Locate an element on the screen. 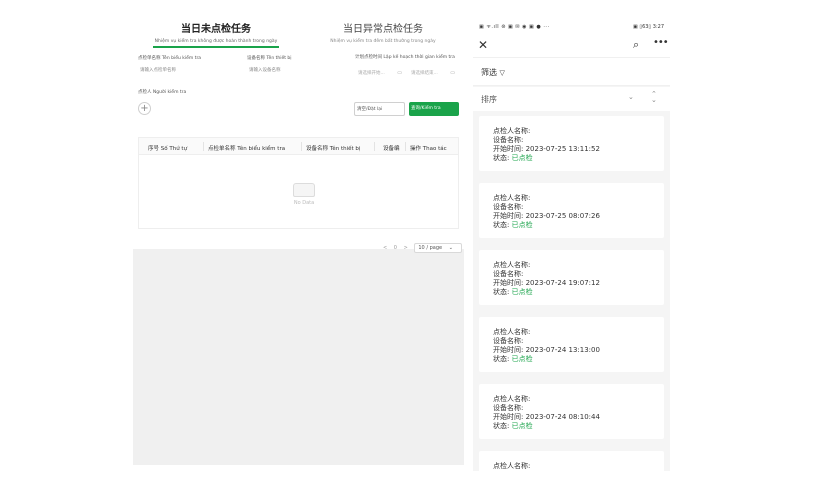 This screenshot has width=832, height=492. plan-end-date-input: 请选择结束... ▭ is located at coordinates (433, 73).